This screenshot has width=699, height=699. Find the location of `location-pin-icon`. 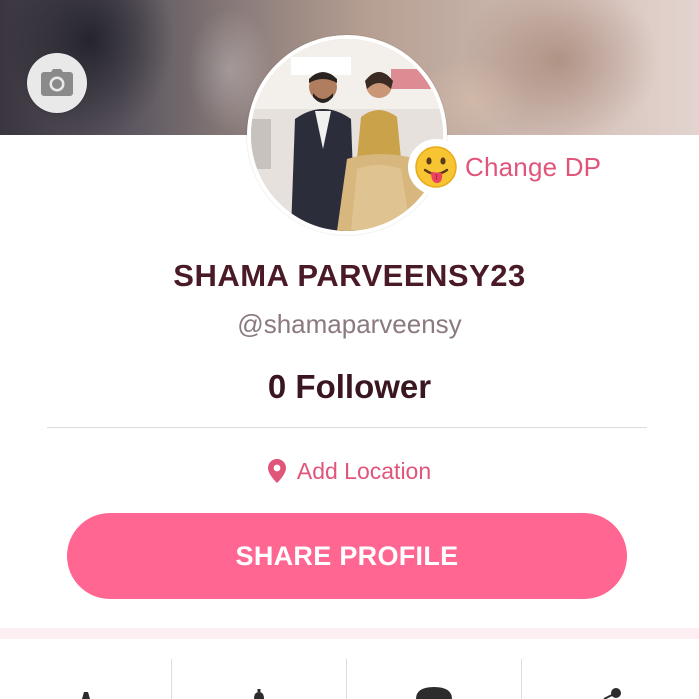

location-pin-icon is located at coordinates (276, 471).